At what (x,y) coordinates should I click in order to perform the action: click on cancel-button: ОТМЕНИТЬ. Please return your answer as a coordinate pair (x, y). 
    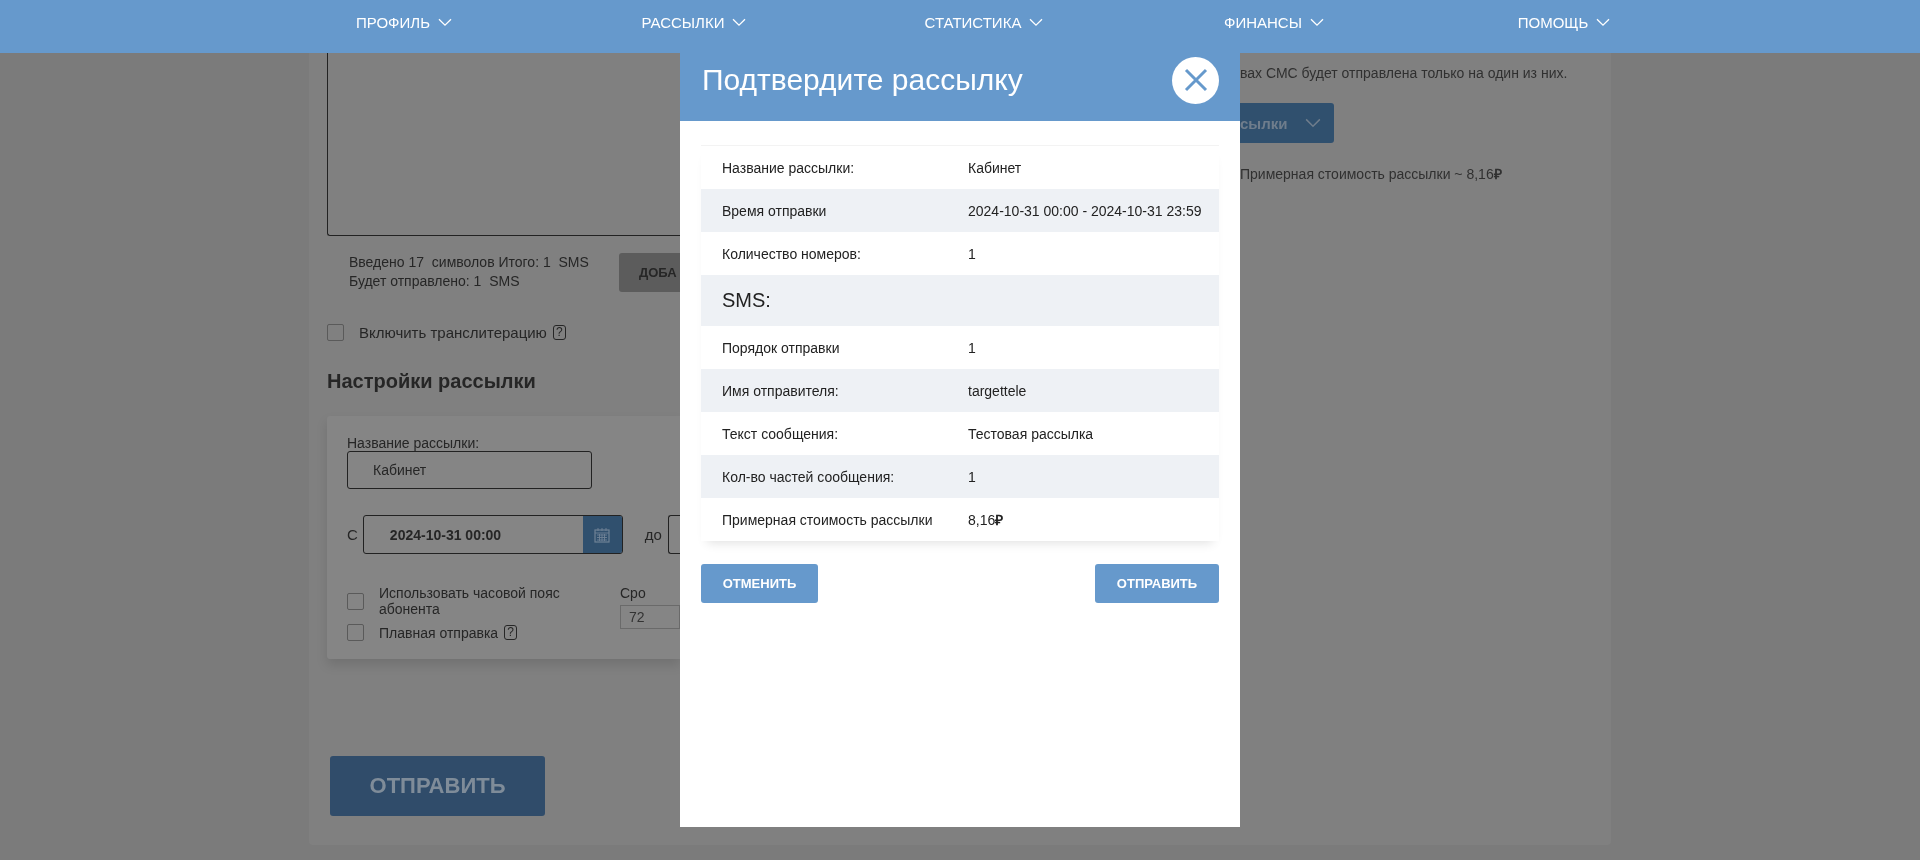
    Looking at the image, I should click on (759, 583).